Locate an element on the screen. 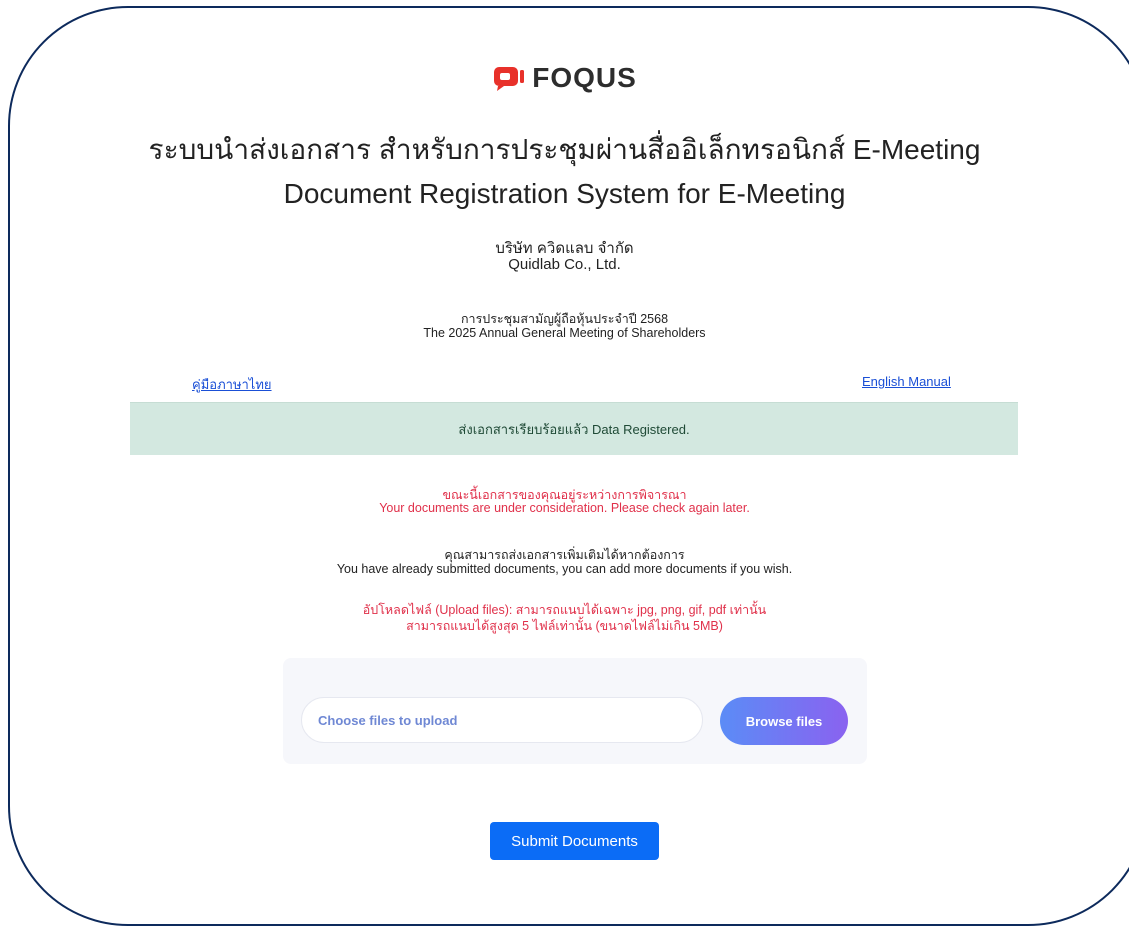 Image resolution: width=1129 pixels, height=926 pixels. status-banner: ส่งเอกสารเรียบร้อยแล้ว Data Registered. is located at coordinates (574, 428).